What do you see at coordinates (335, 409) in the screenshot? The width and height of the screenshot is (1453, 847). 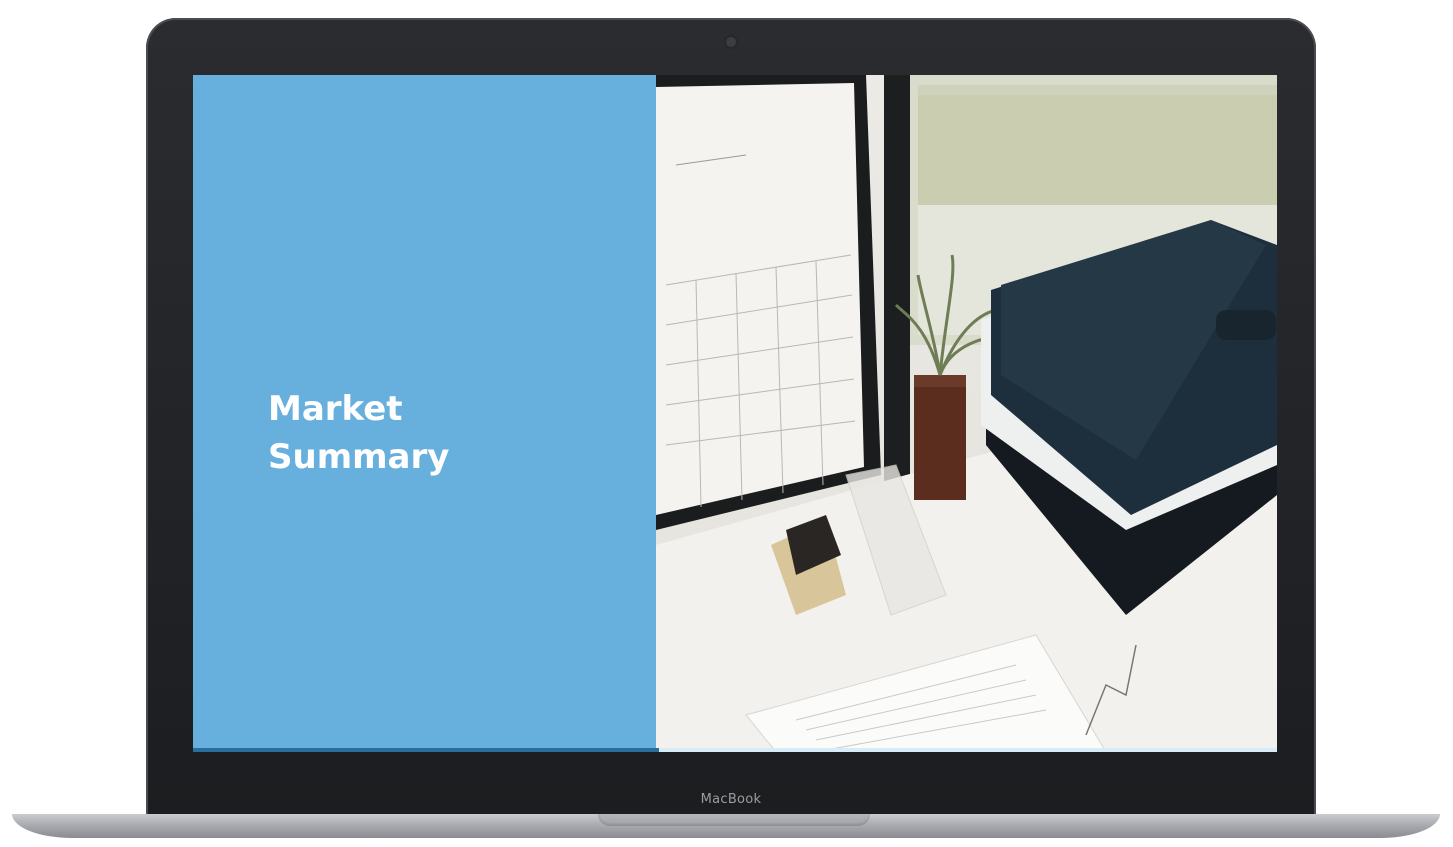 I see `slide-title-line-1: Market` at bounding box center [335, 409].